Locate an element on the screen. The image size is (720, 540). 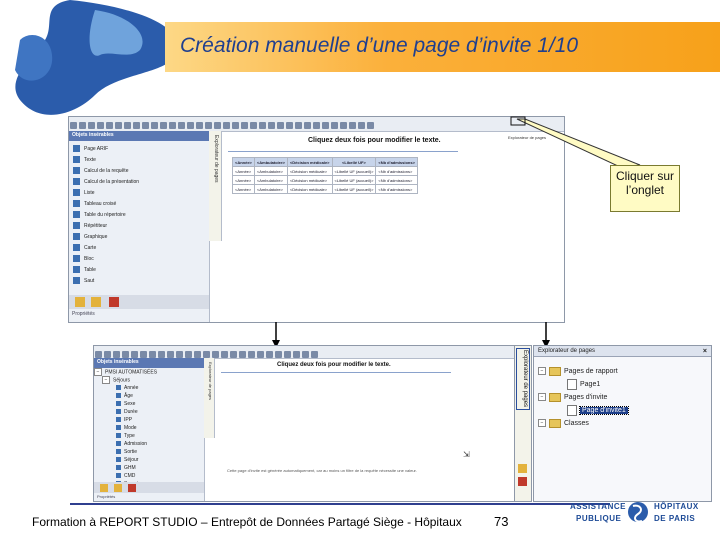
chart-icon is located at coordinates (343, 126).